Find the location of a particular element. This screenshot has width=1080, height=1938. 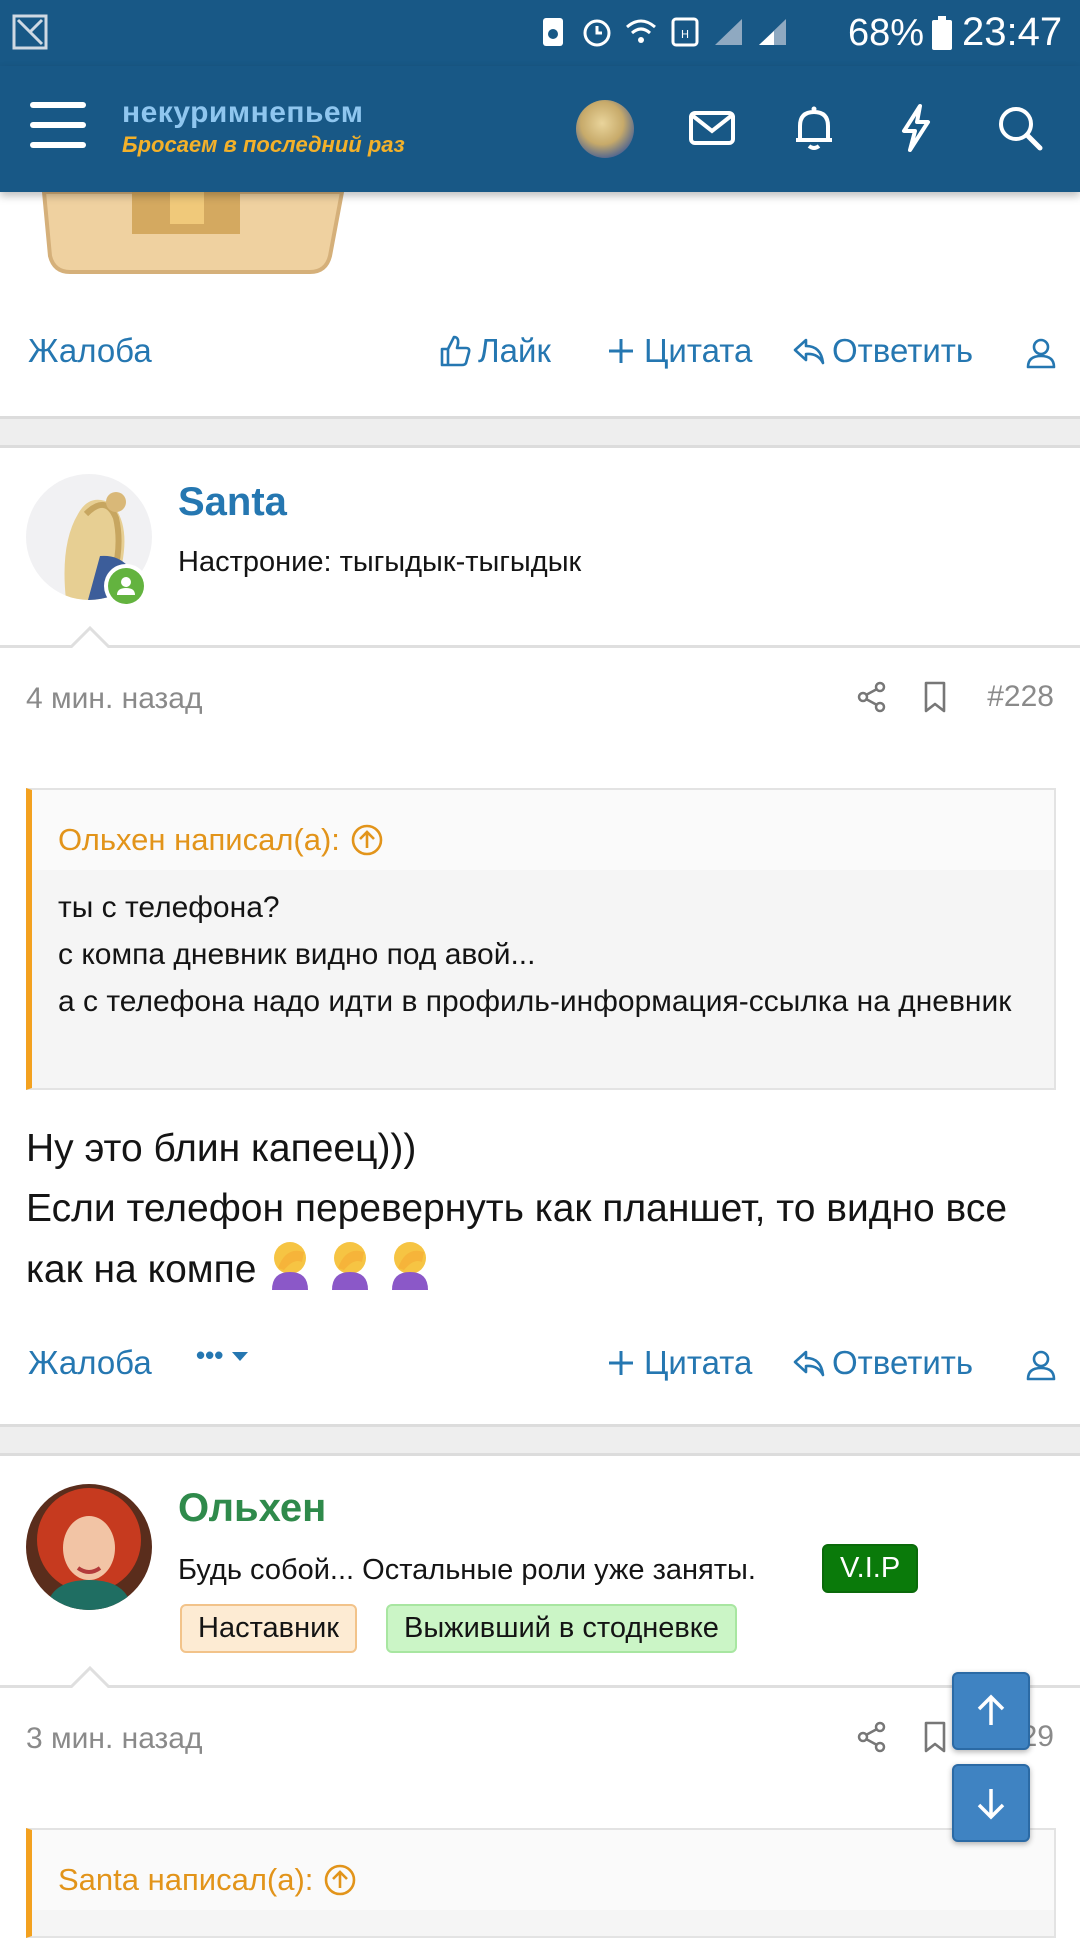

post-time: 4 мин. назад is located at coordinates (114, 699).